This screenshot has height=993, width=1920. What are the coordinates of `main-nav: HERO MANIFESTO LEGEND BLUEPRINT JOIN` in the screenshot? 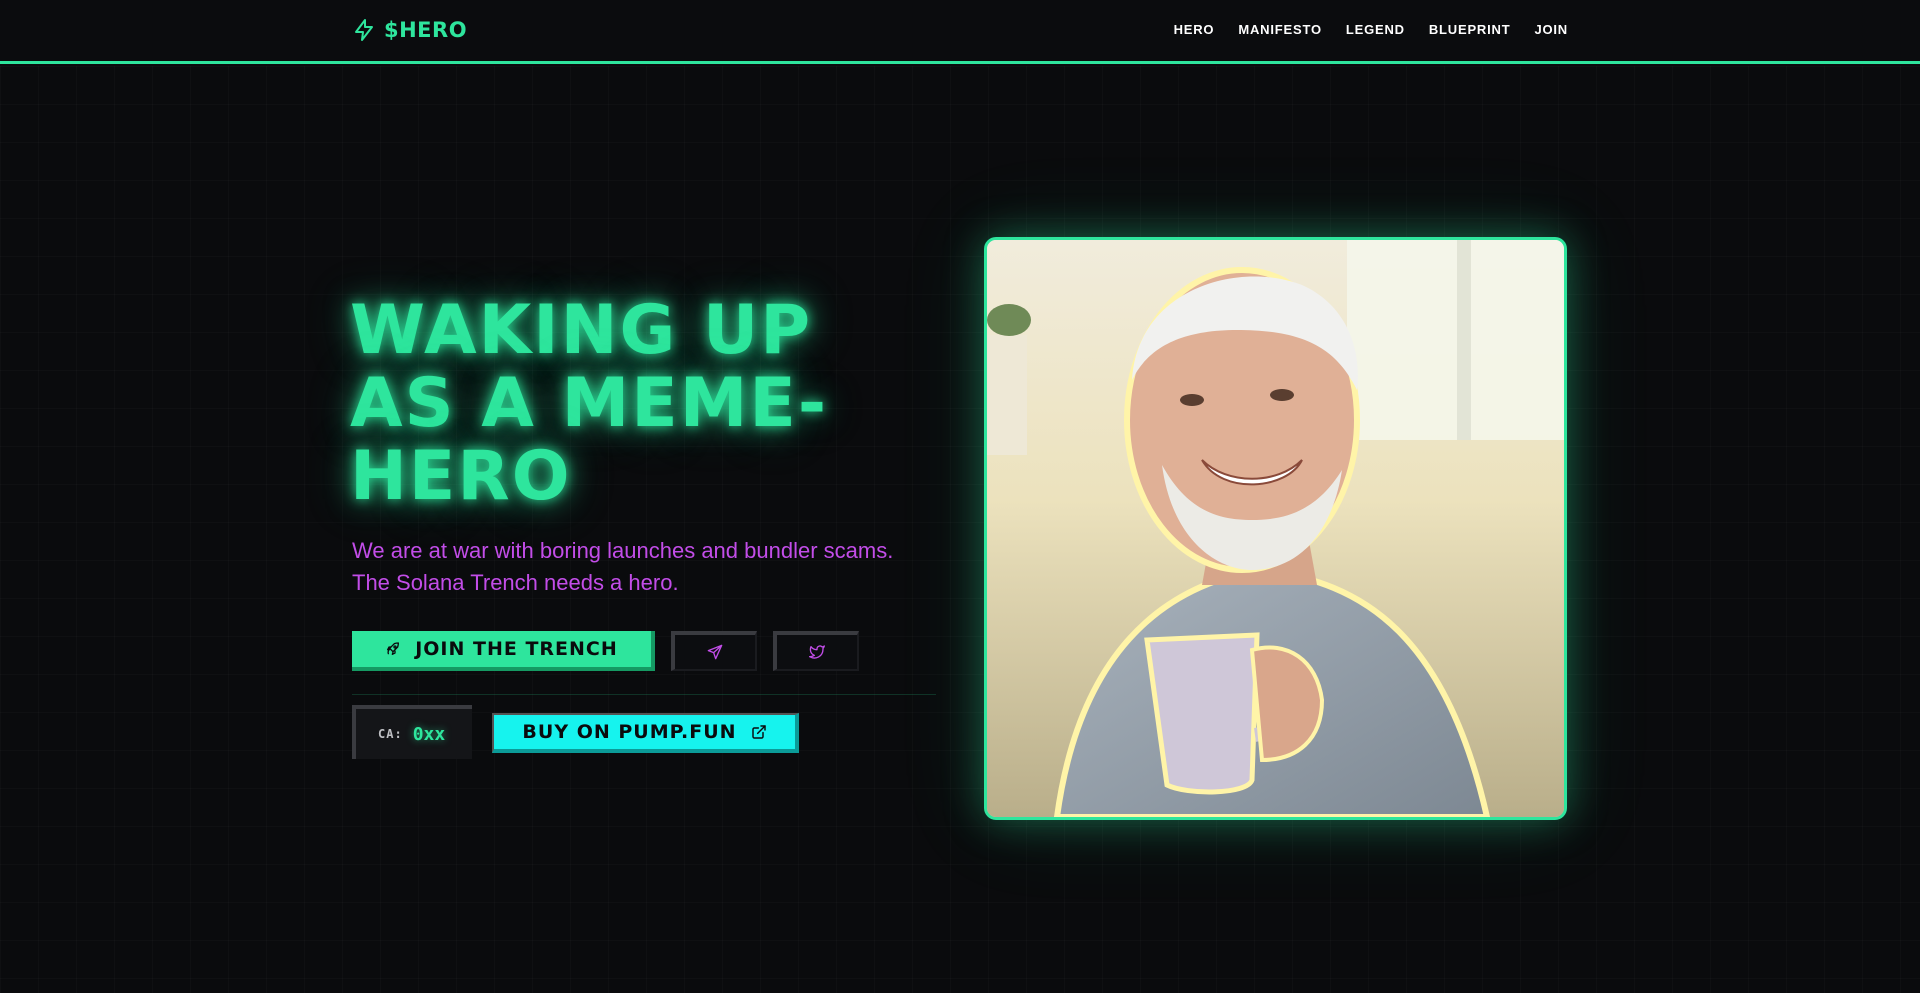 It's located at (1371, 29).